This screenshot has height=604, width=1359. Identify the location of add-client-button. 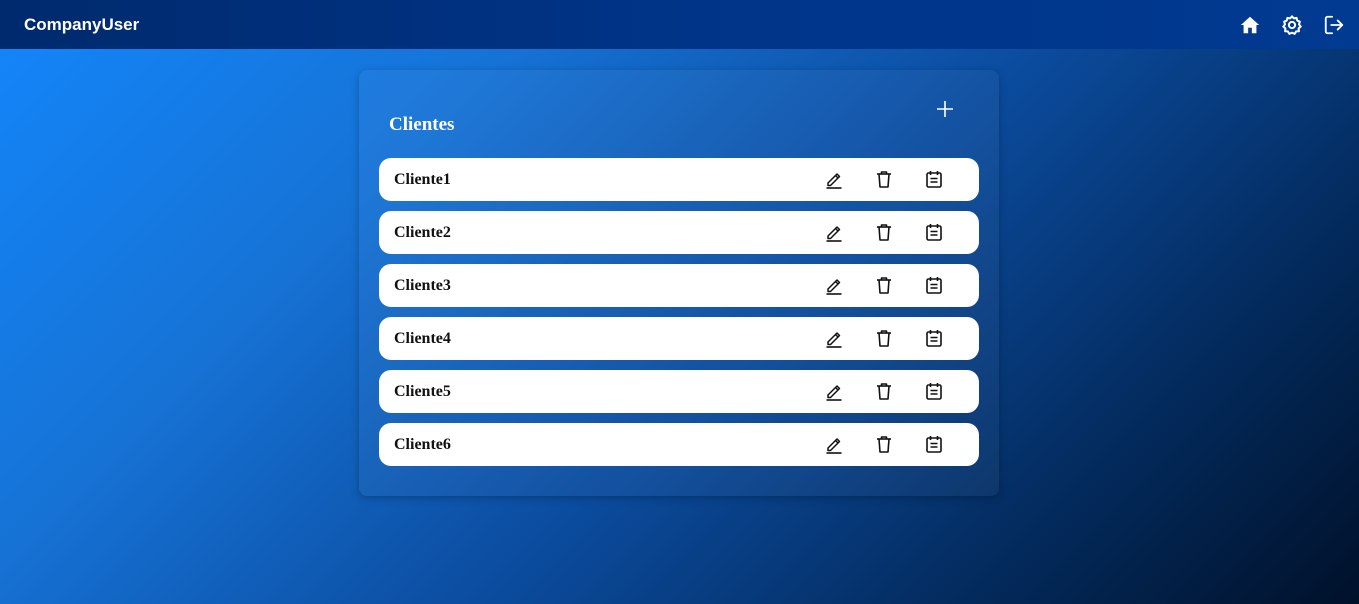
(945, 109).